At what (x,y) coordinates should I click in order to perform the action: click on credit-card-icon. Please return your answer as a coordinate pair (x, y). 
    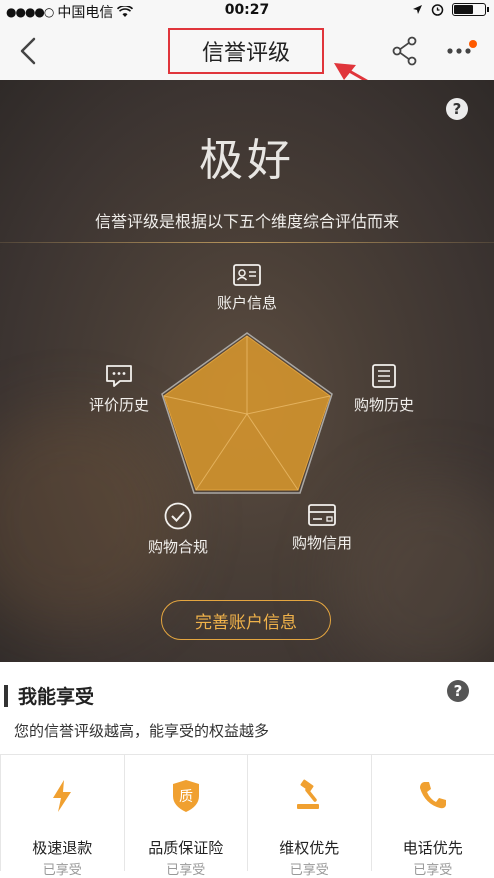
    Looking at the image, I should click on (322, 515).